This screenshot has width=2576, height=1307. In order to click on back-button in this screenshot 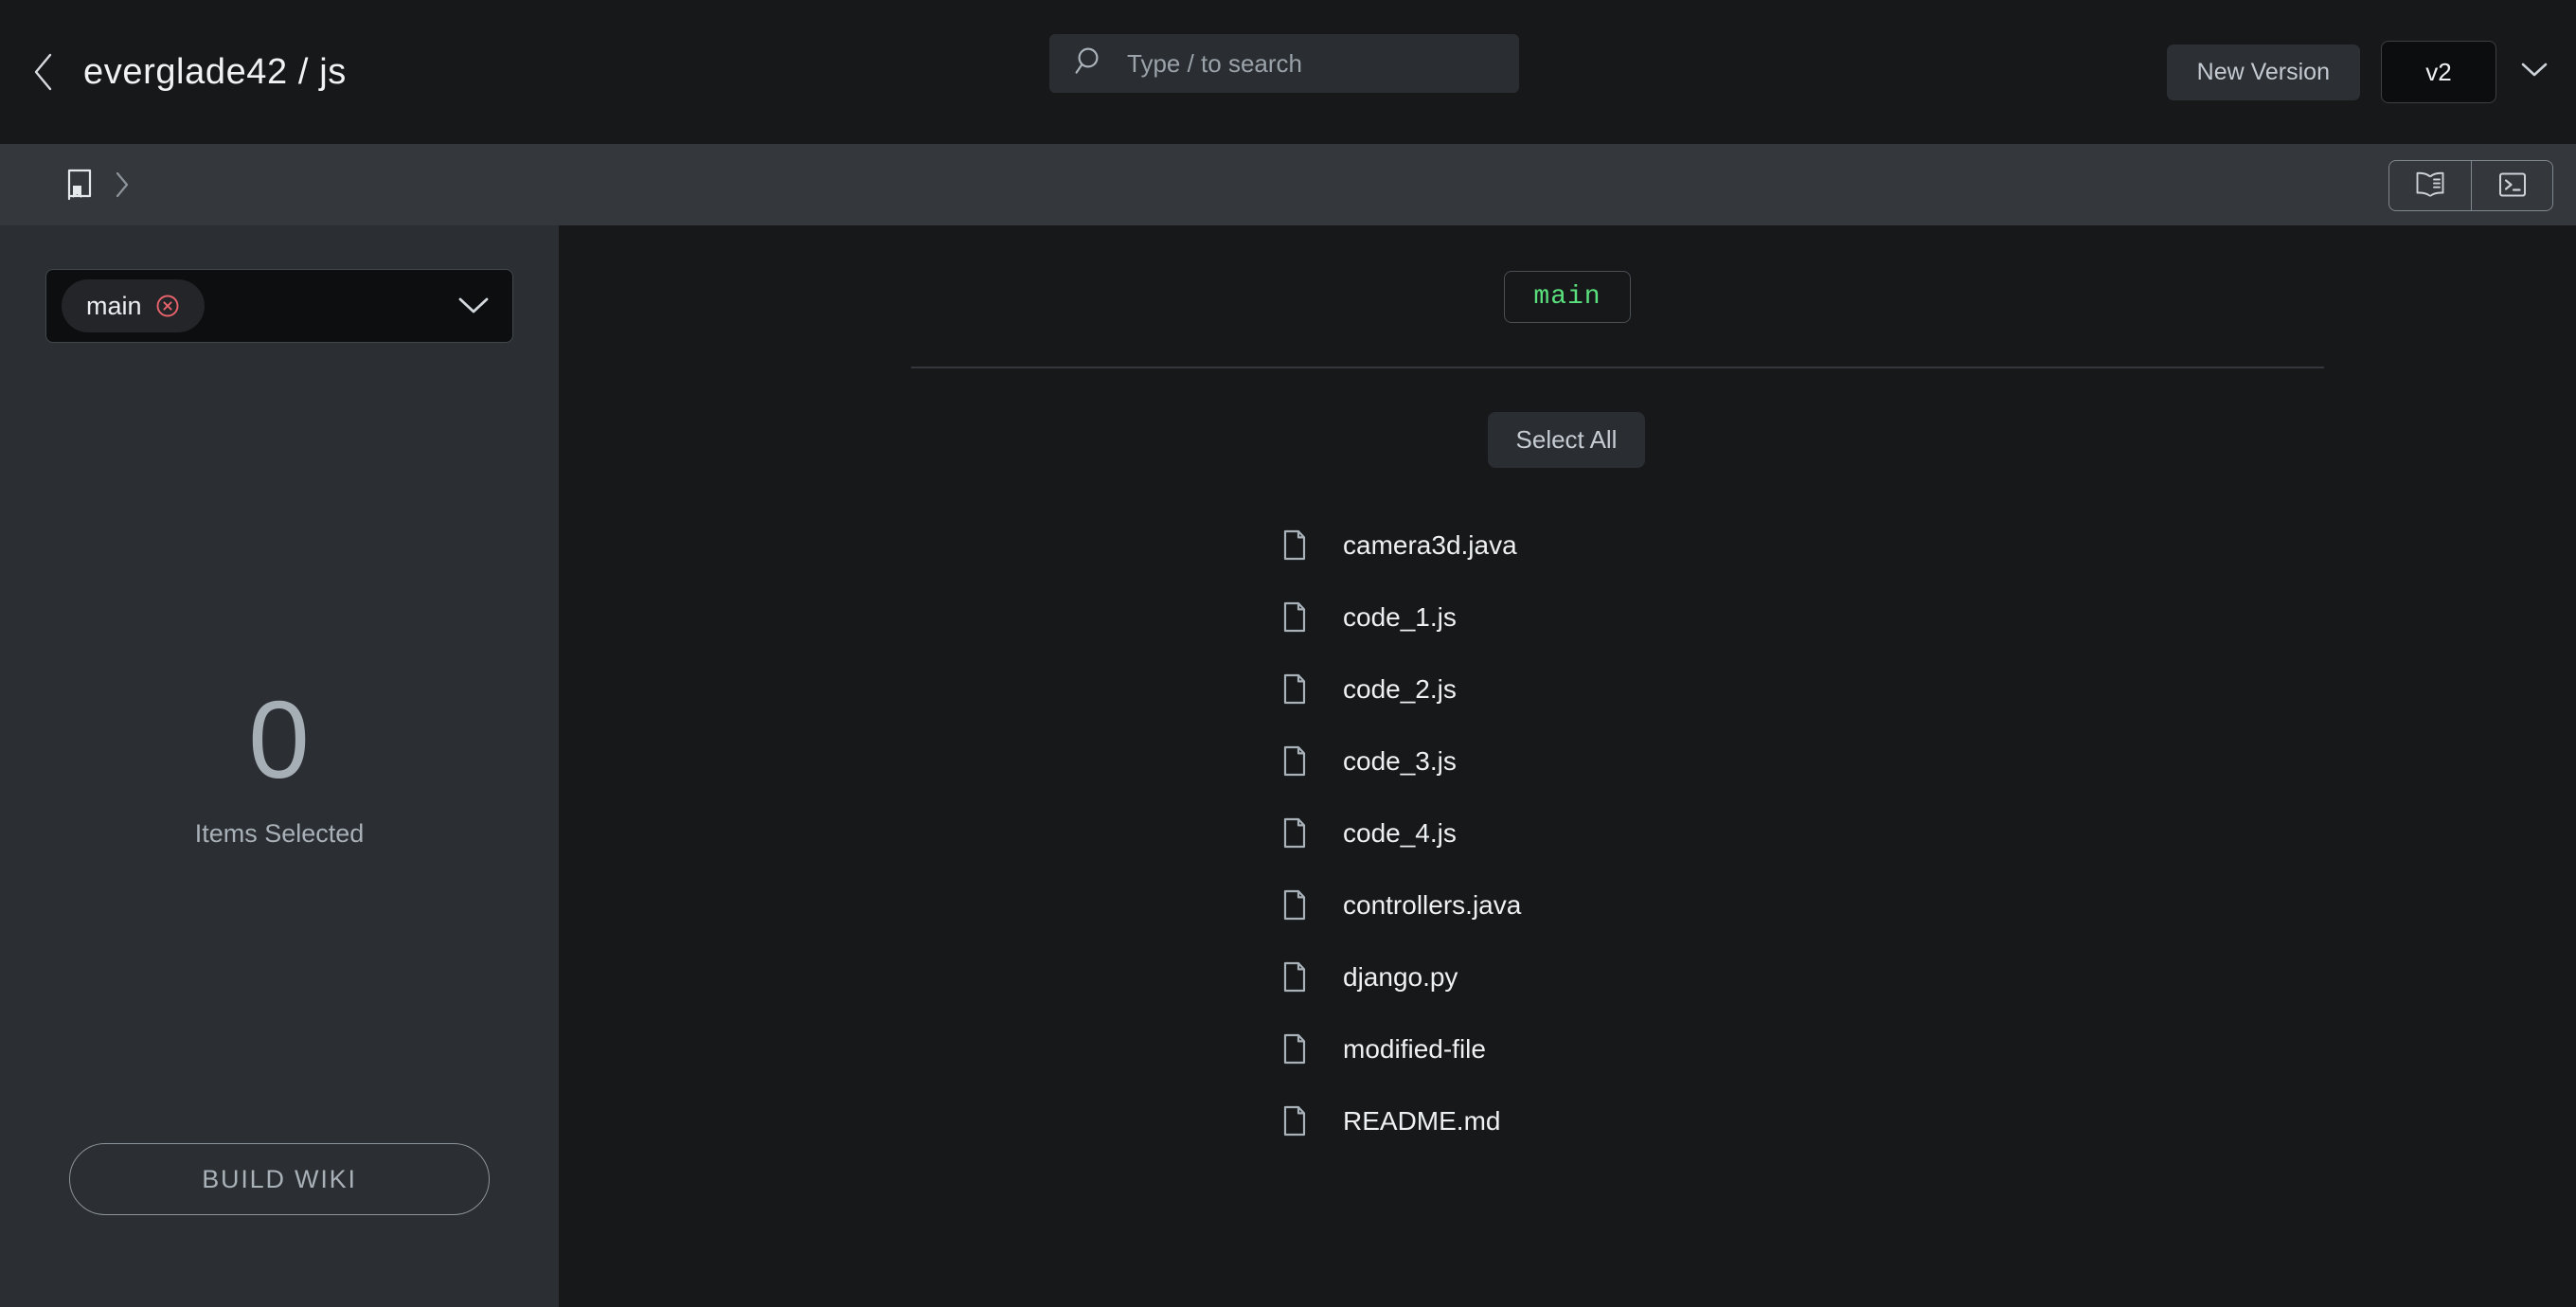, I will do `click(43, 72)`.